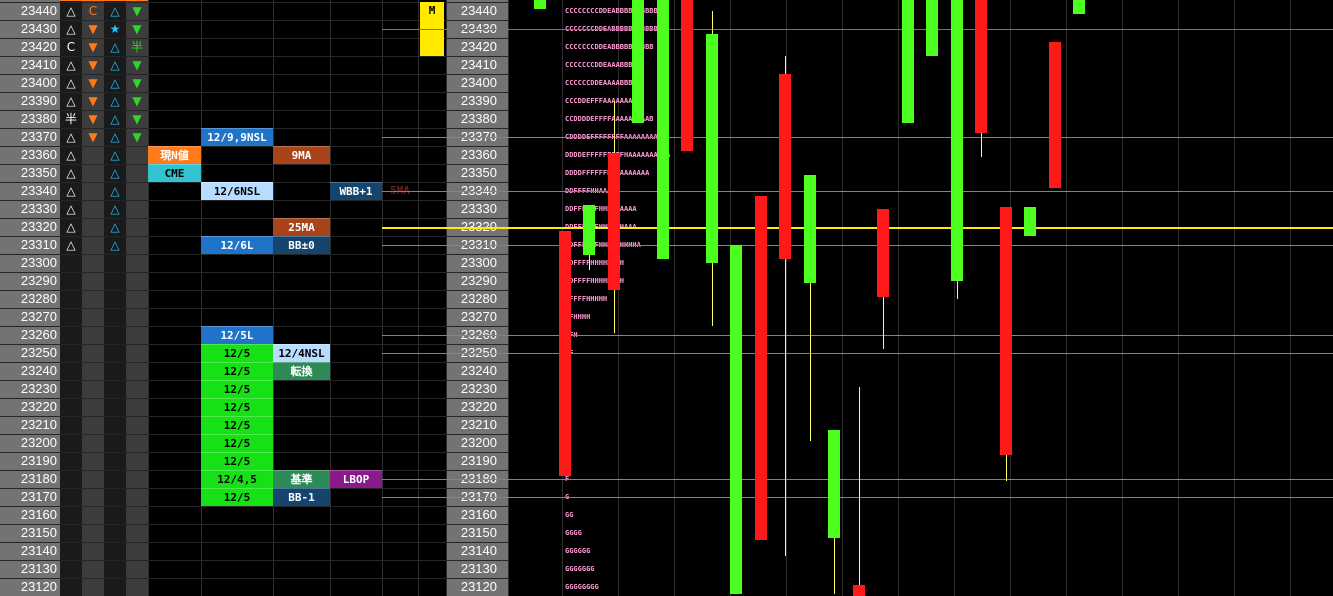 The width and height of the screenshot is (1333, 596). I want to click on price-label-left: 23250, so click(30, 353).